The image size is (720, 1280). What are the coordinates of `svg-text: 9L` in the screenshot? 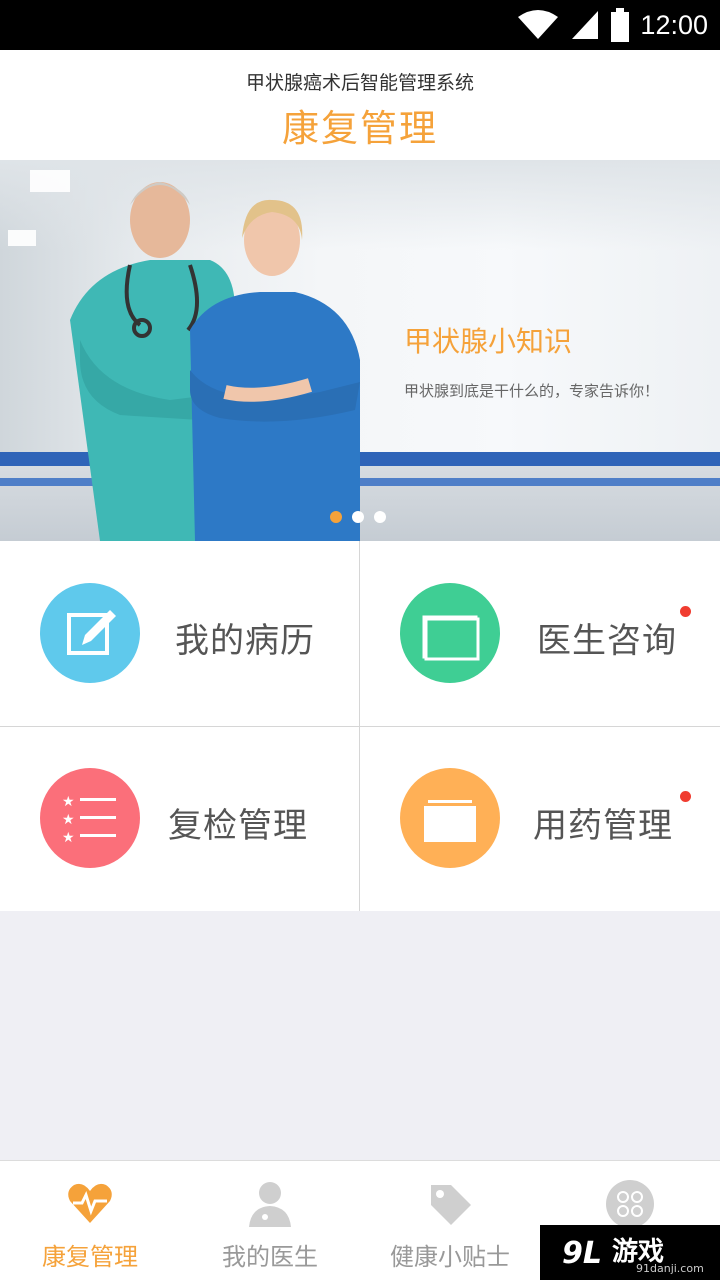 It's located at (582, 1253).